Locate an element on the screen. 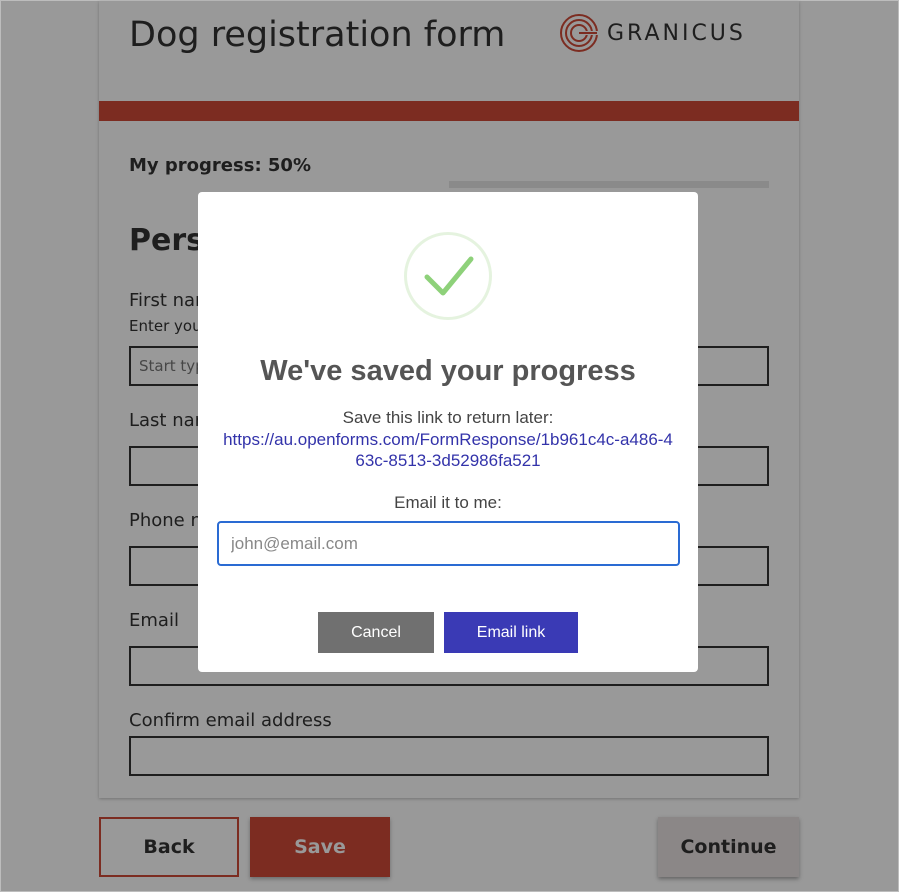 The height and width of the screenshot is (892, 899). email-link-button: Email link is located at coordinates (511, 632).